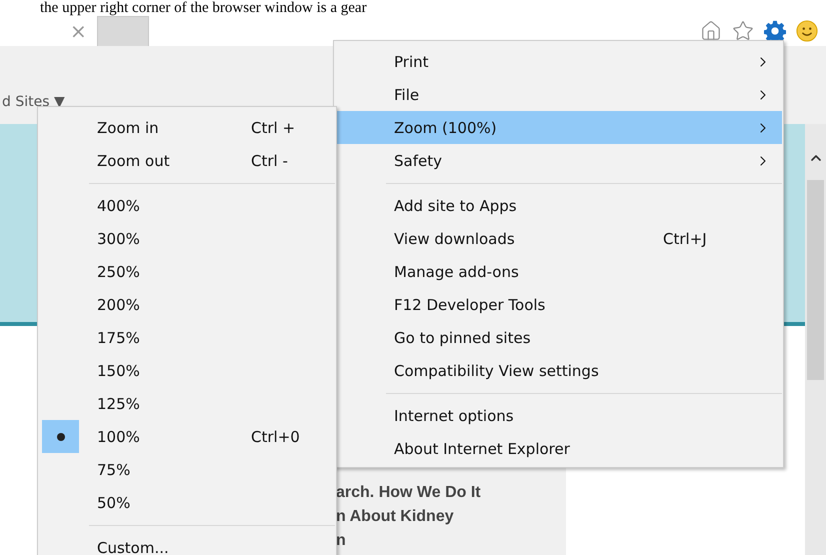 The width and height of the screenshot is (826, 555). I want to click on smiley-icon, so click(807, 31).